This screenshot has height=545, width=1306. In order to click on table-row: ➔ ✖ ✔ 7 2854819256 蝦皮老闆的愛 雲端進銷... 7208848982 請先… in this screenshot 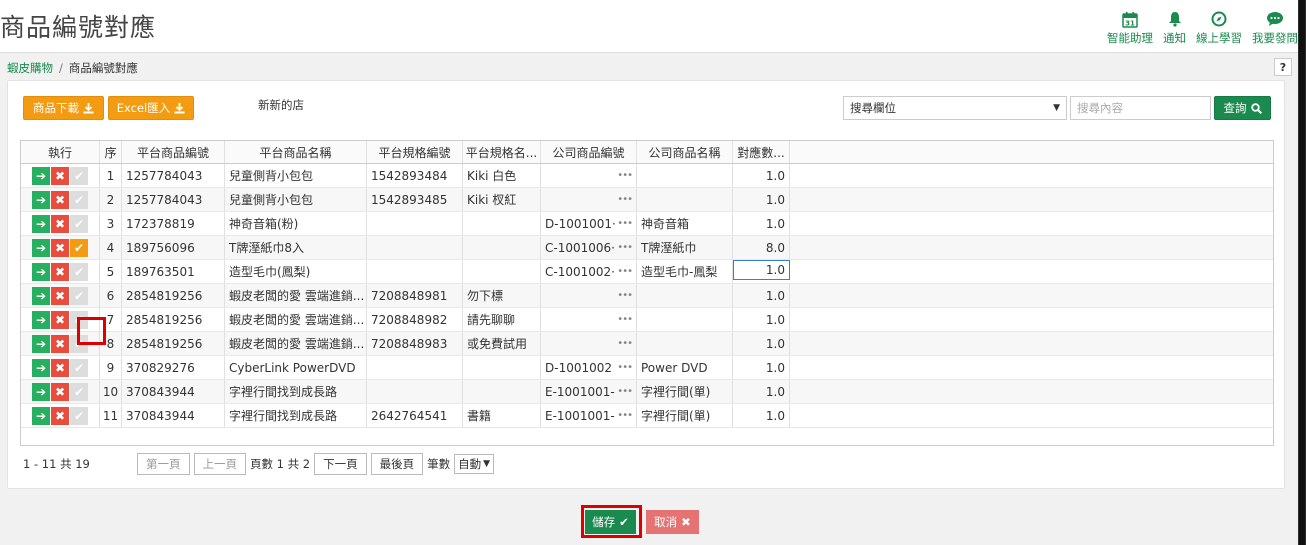, I will do `click(647, 320)`.